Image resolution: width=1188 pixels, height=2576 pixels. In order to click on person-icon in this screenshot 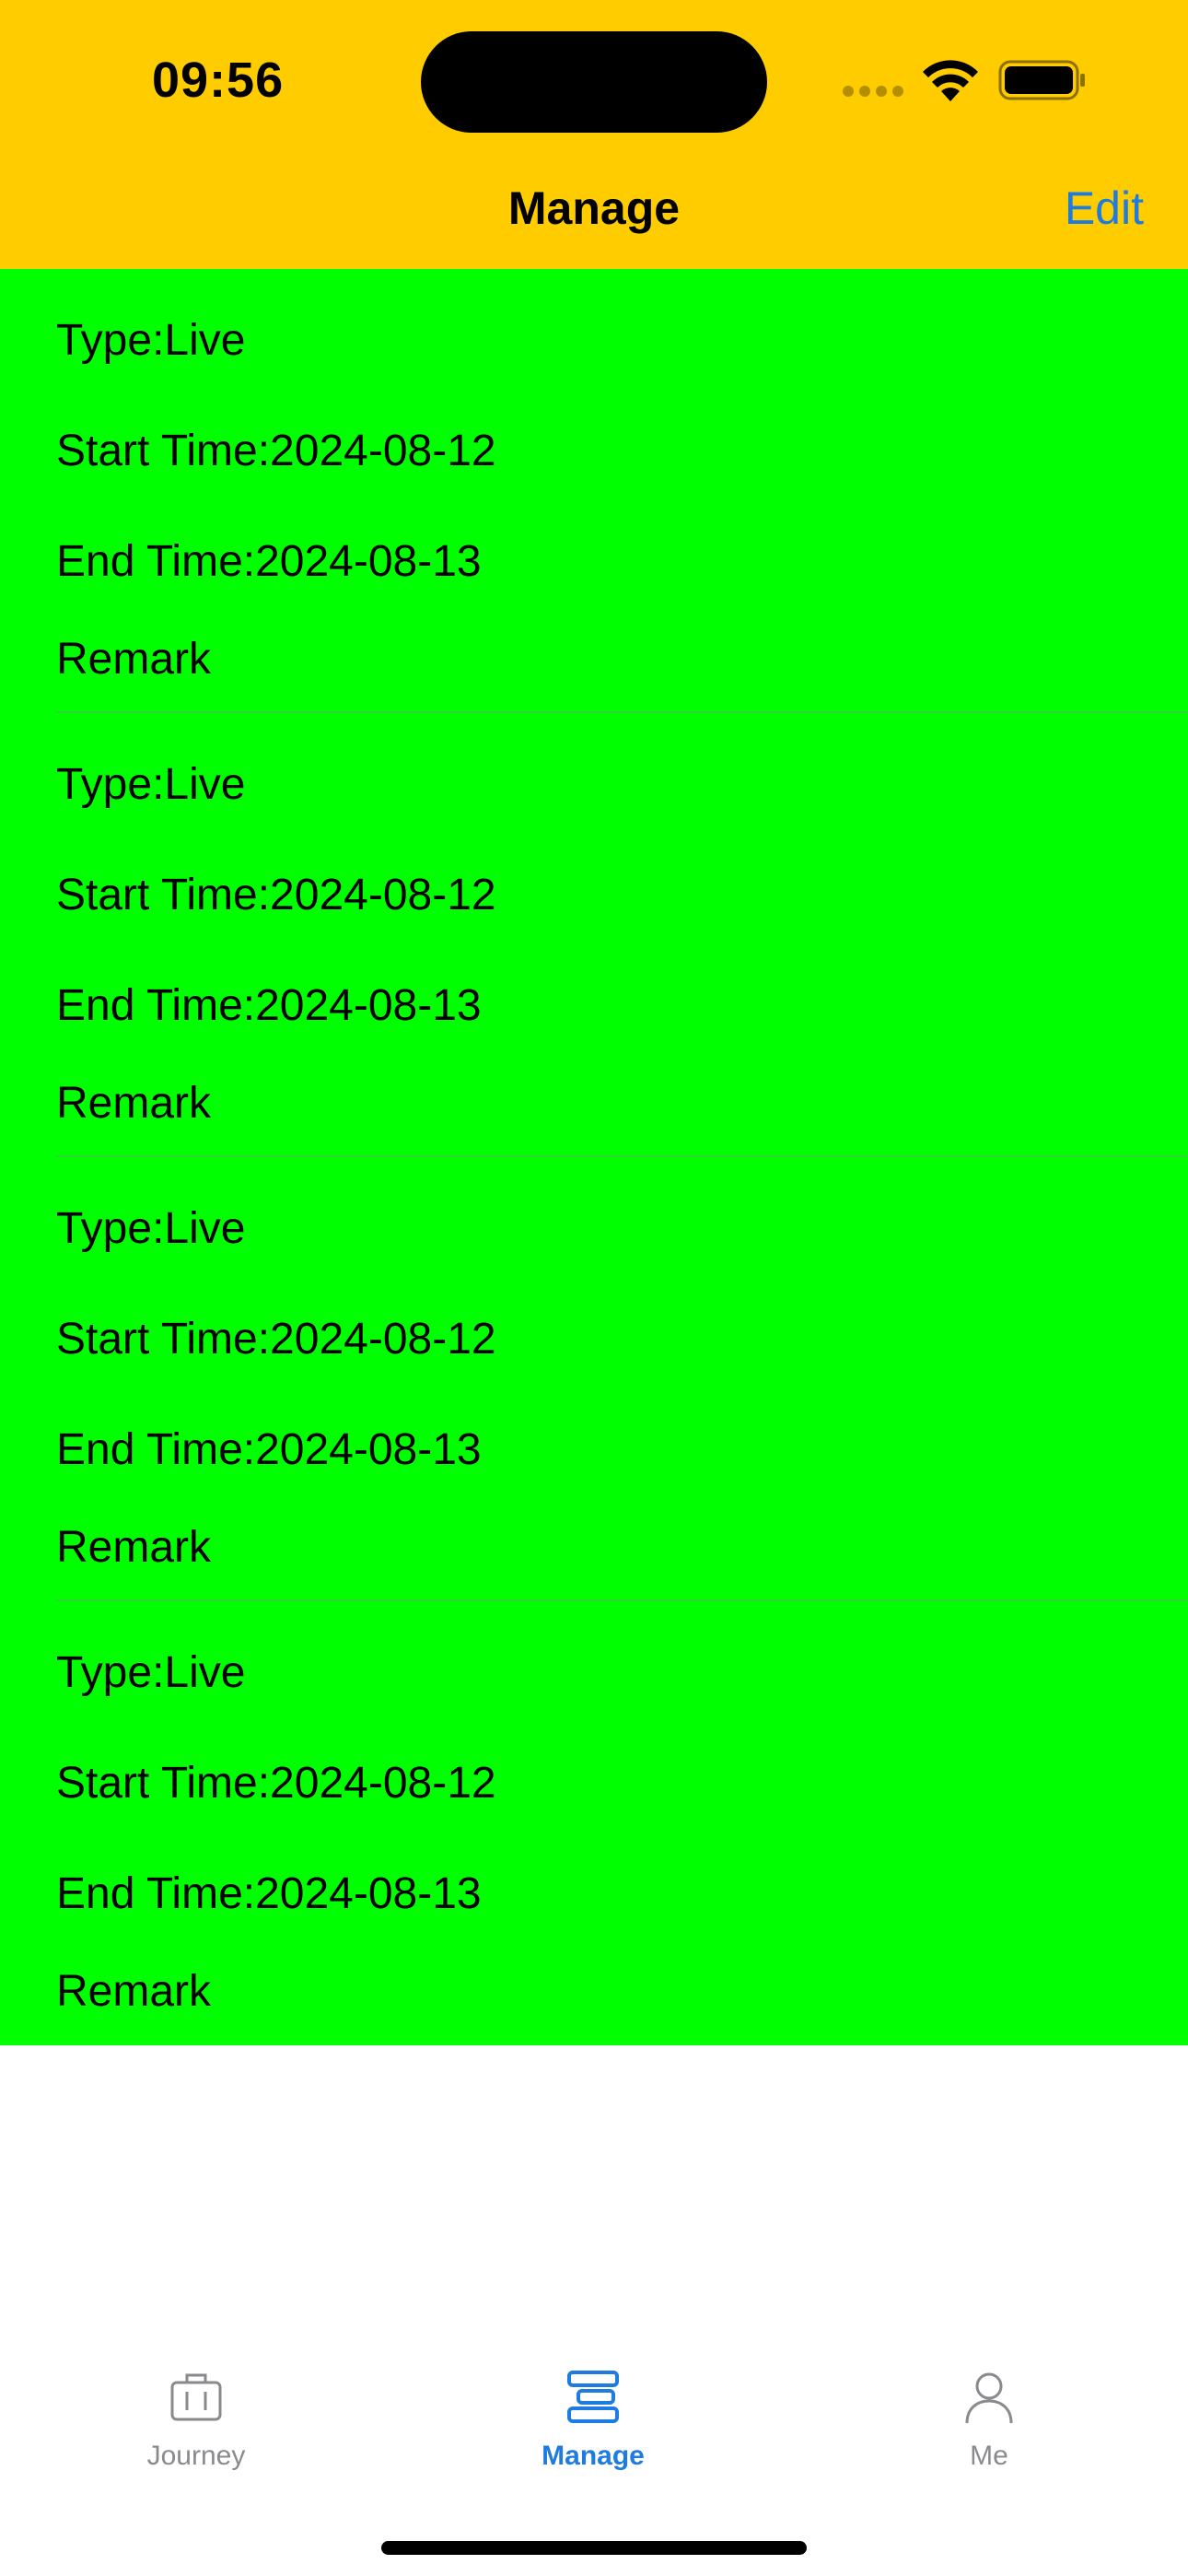, I will do `click(989, 2398)`.